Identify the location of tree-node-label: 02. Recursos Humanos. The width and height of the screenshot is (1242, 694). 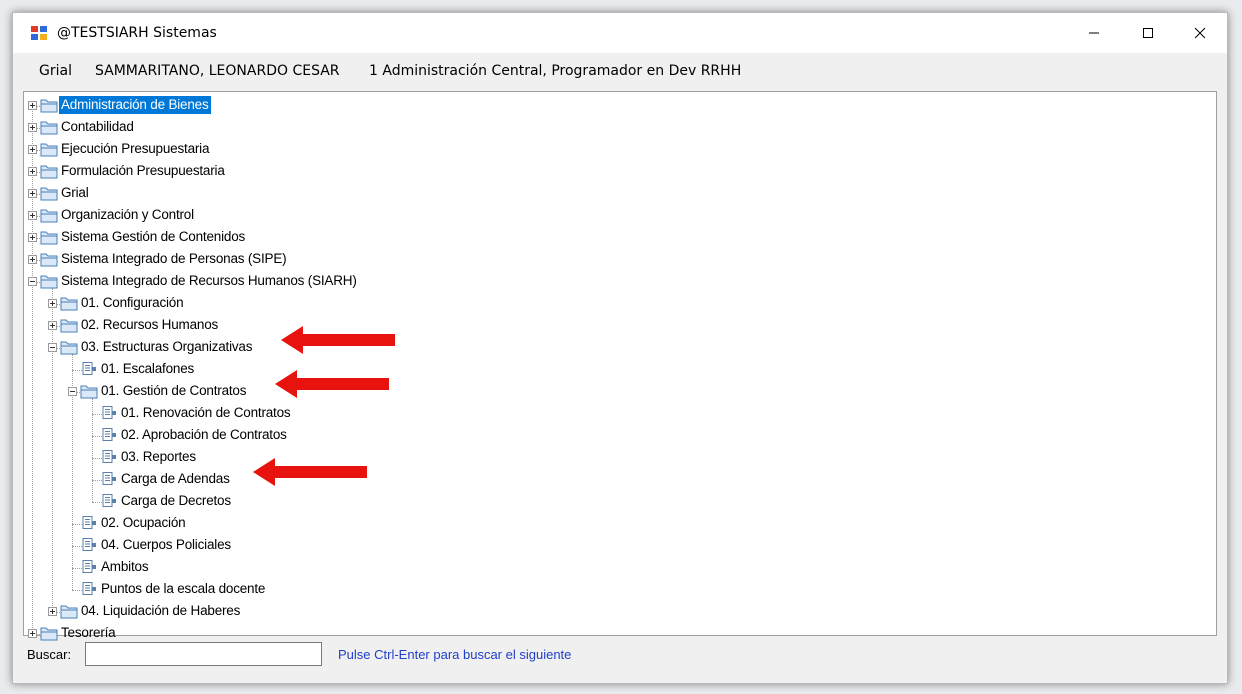
(149, 325).